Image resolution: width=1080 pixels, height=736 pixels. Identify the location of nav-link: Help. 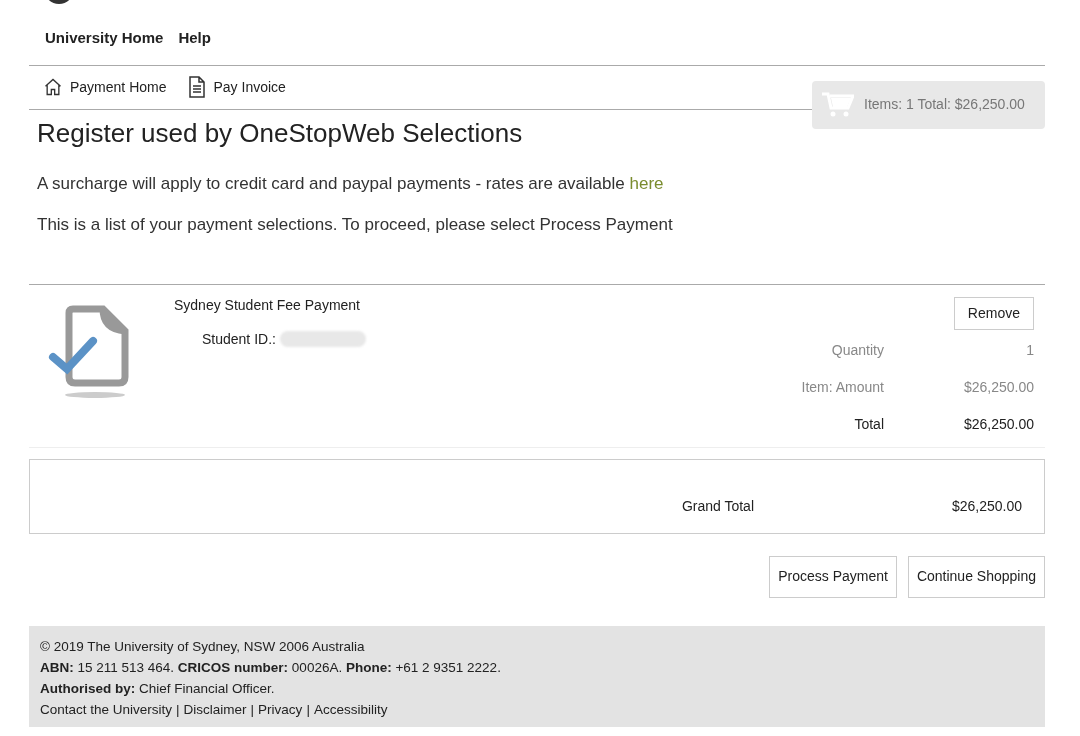
(194, 38).